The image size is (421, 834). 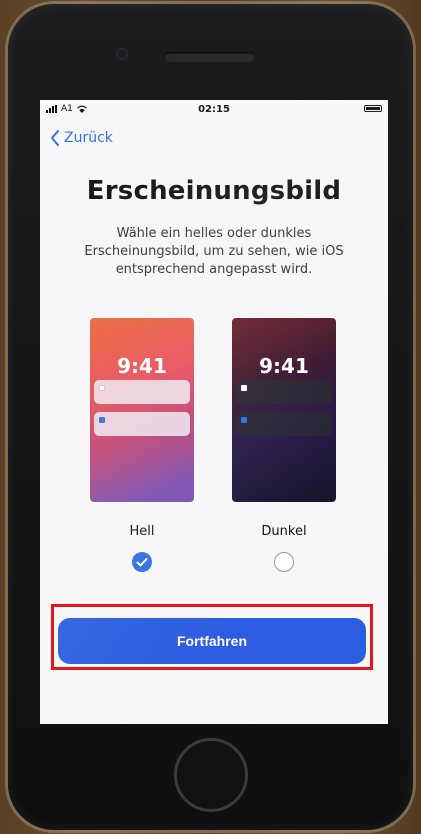 I want to click on status-time: 02:15, so click(x=214, y=109).